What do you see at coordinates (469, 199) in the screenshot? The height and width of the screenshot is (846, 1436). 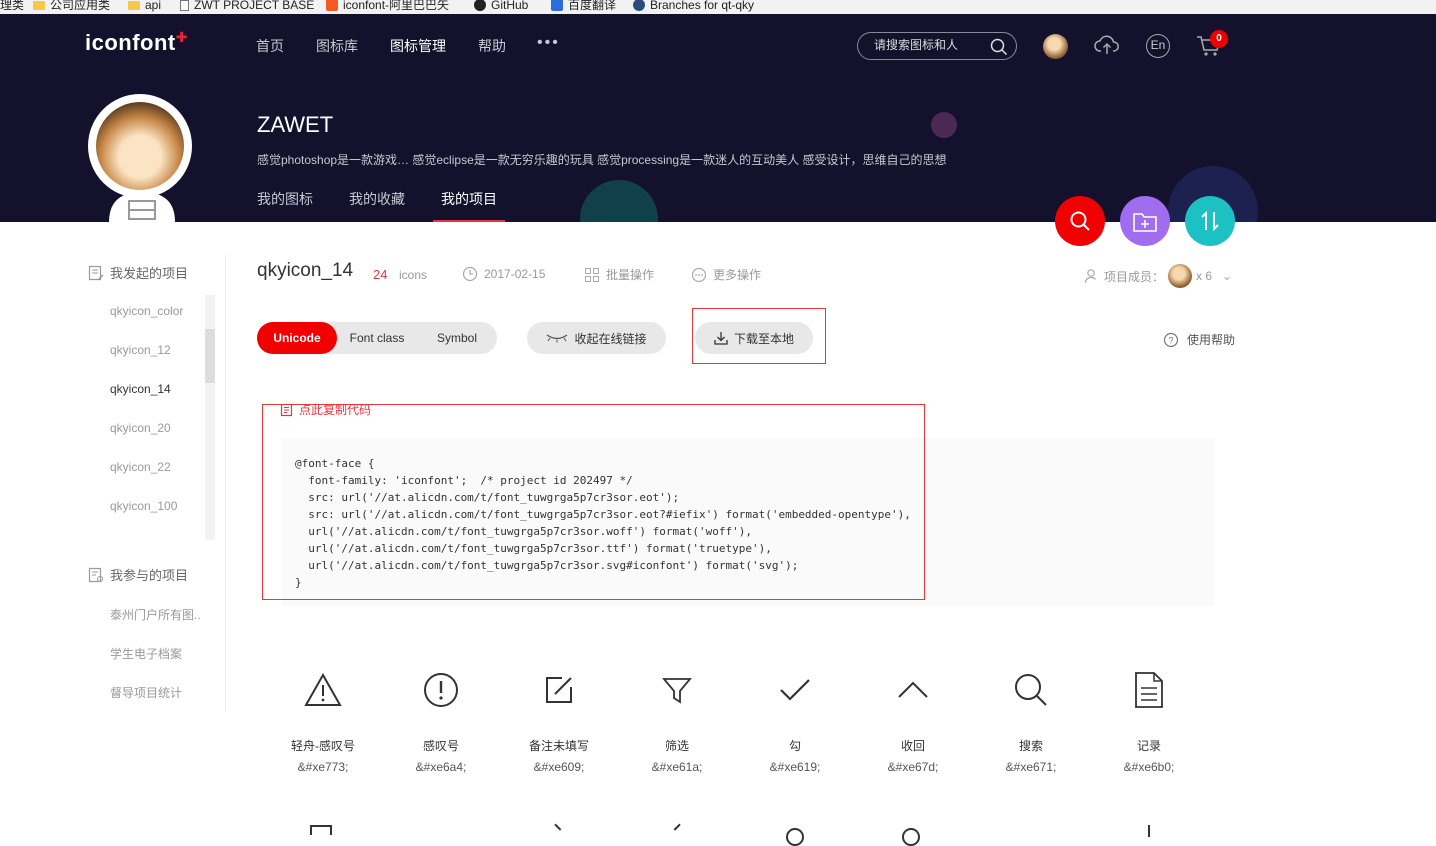 I see `tab-my-projects: 我的项目` at bounding box center [469, 199].